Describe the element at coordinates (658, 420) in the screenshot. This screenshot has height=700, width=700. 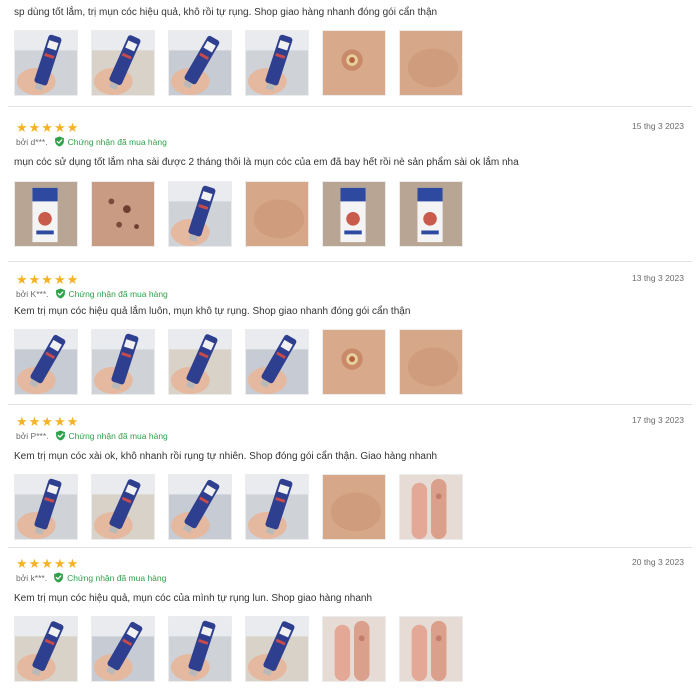
I see `review-date: 17 thg 3 2023` at that location.